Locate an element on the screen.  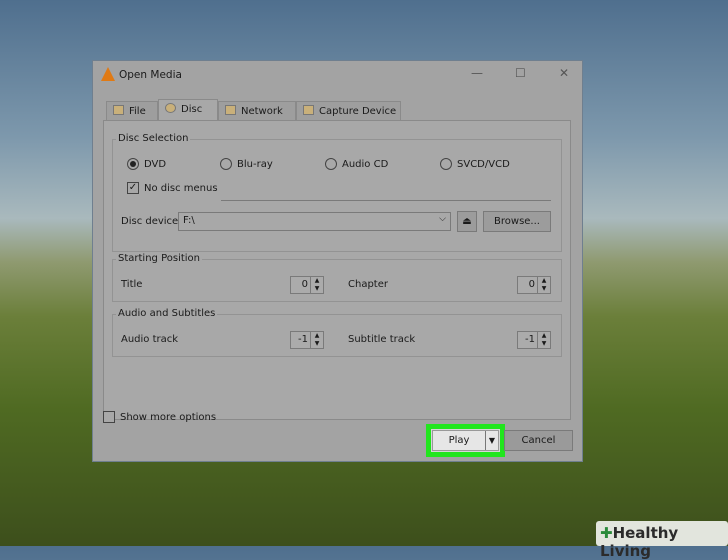
disc-device-label: Disc device is located at coordinates (150, 221).